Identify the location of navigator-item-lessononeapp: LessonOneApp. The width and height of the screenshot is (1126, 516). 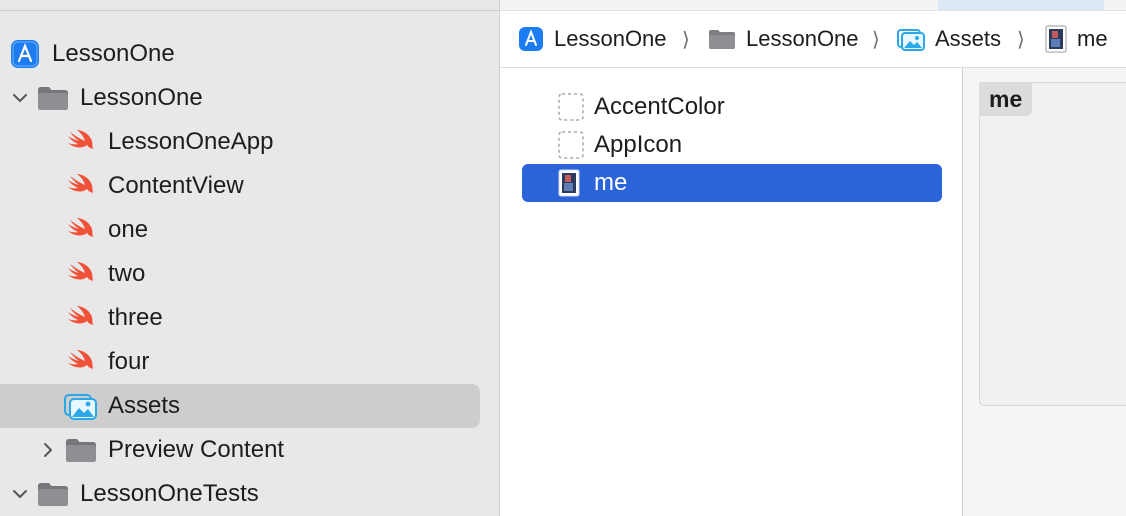
(240, 142).